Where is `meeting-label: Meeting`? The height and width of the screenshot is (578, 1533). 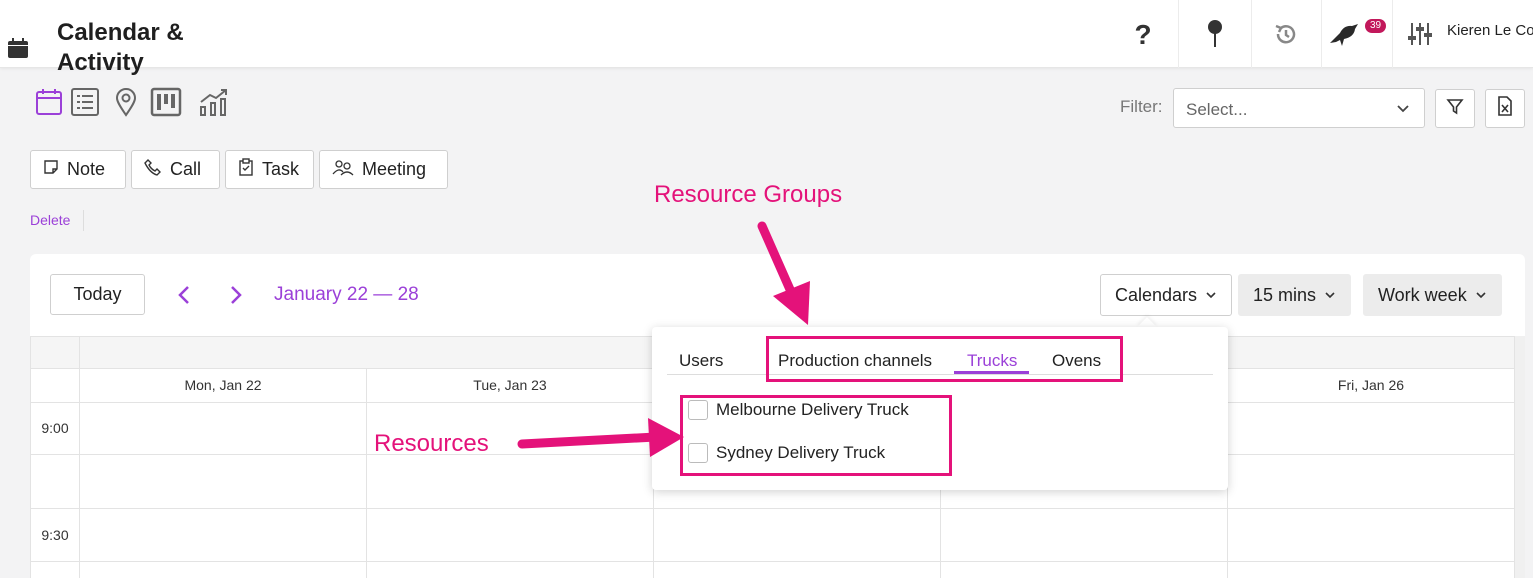
meeting-label: Meeting is located at coordinates (394, 169).